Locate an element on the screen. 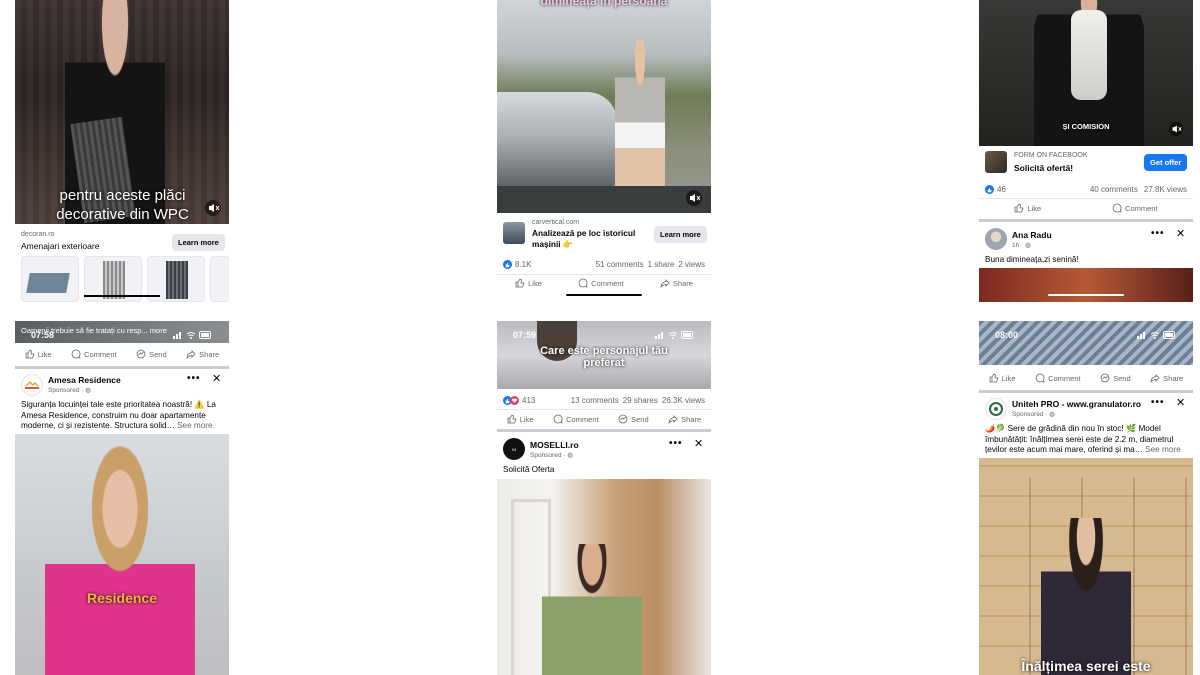 This screenshot has height=675, width=1200. battery-icon is located at coordinates (205, 335).